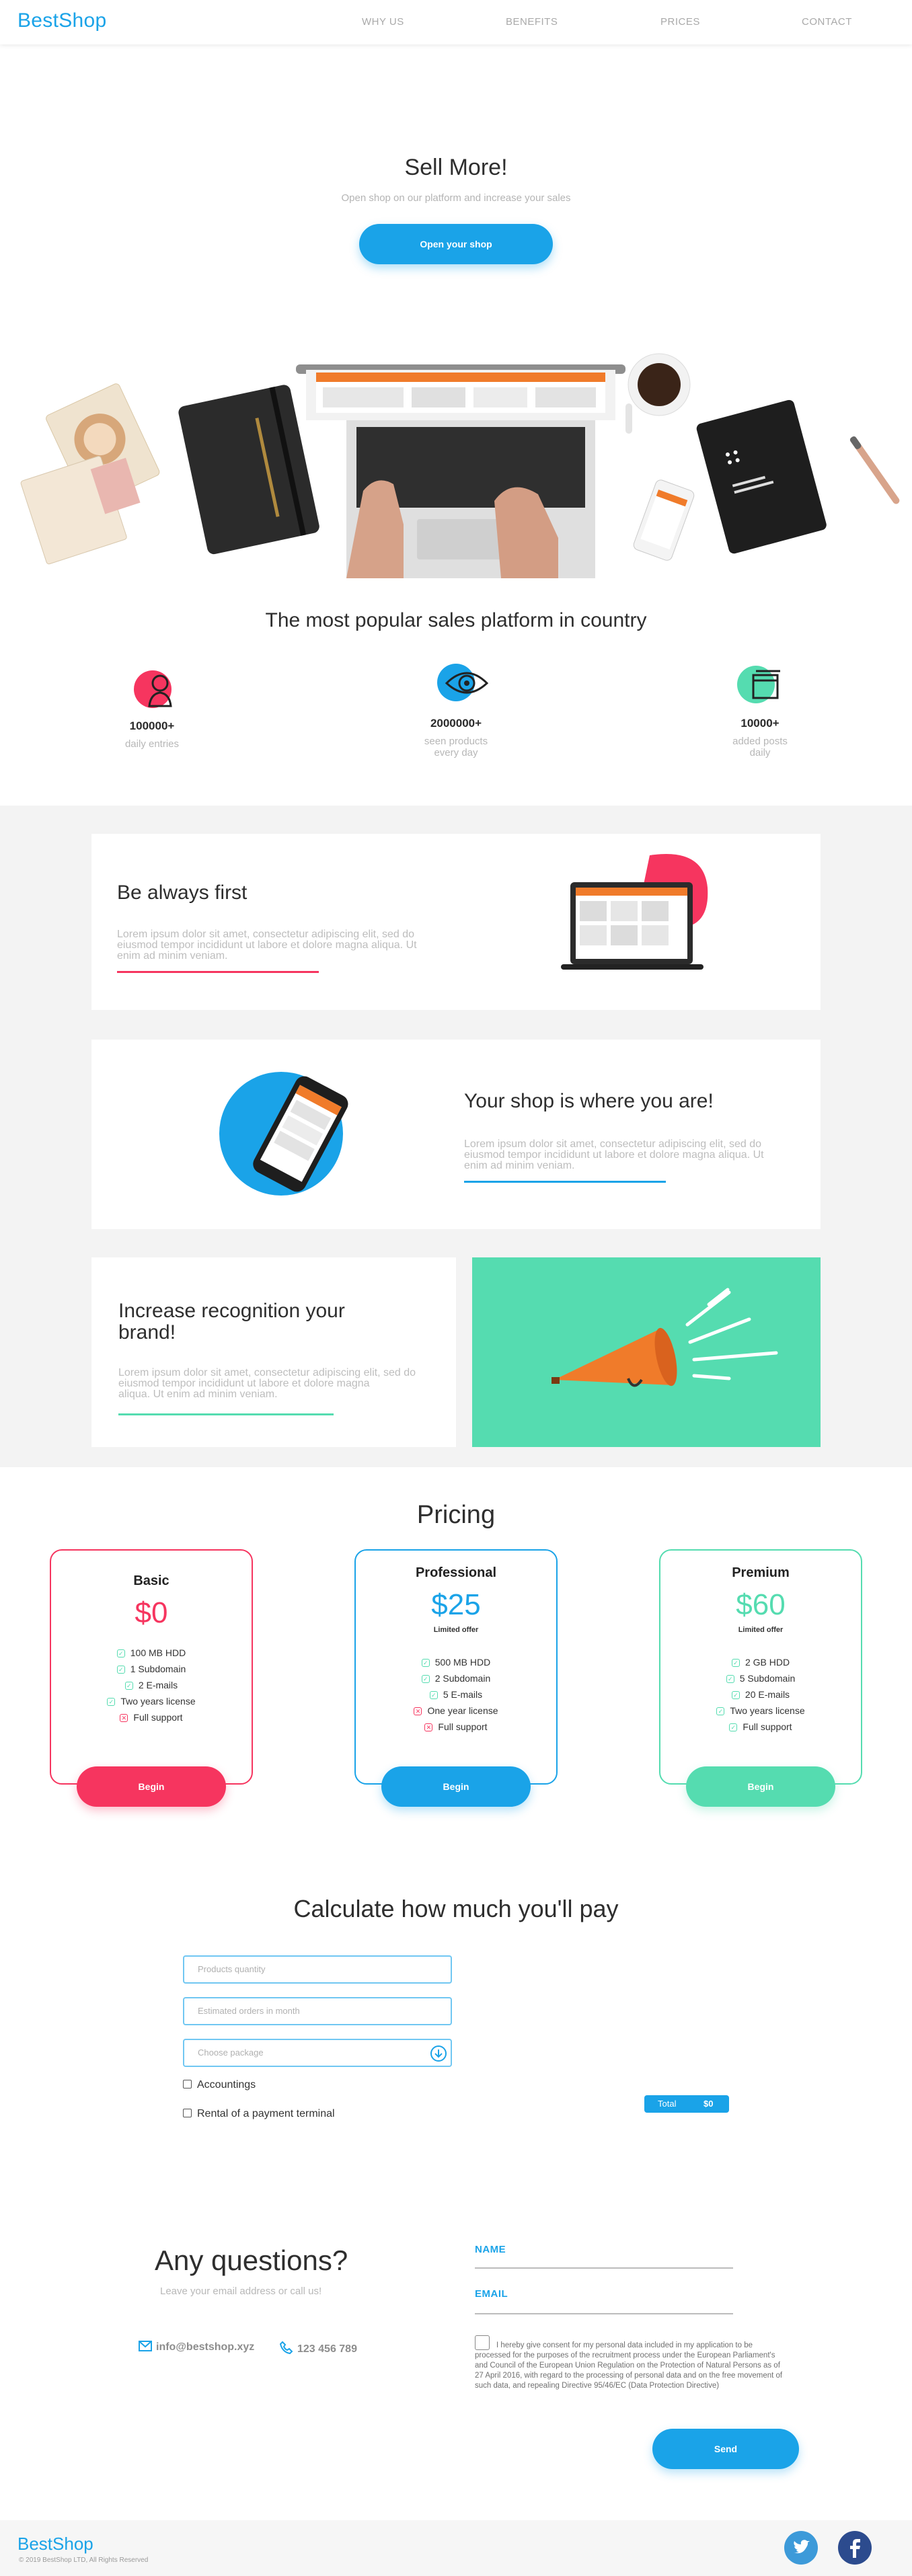  I want to click on facebook-f-icon, so click(855, 2549).